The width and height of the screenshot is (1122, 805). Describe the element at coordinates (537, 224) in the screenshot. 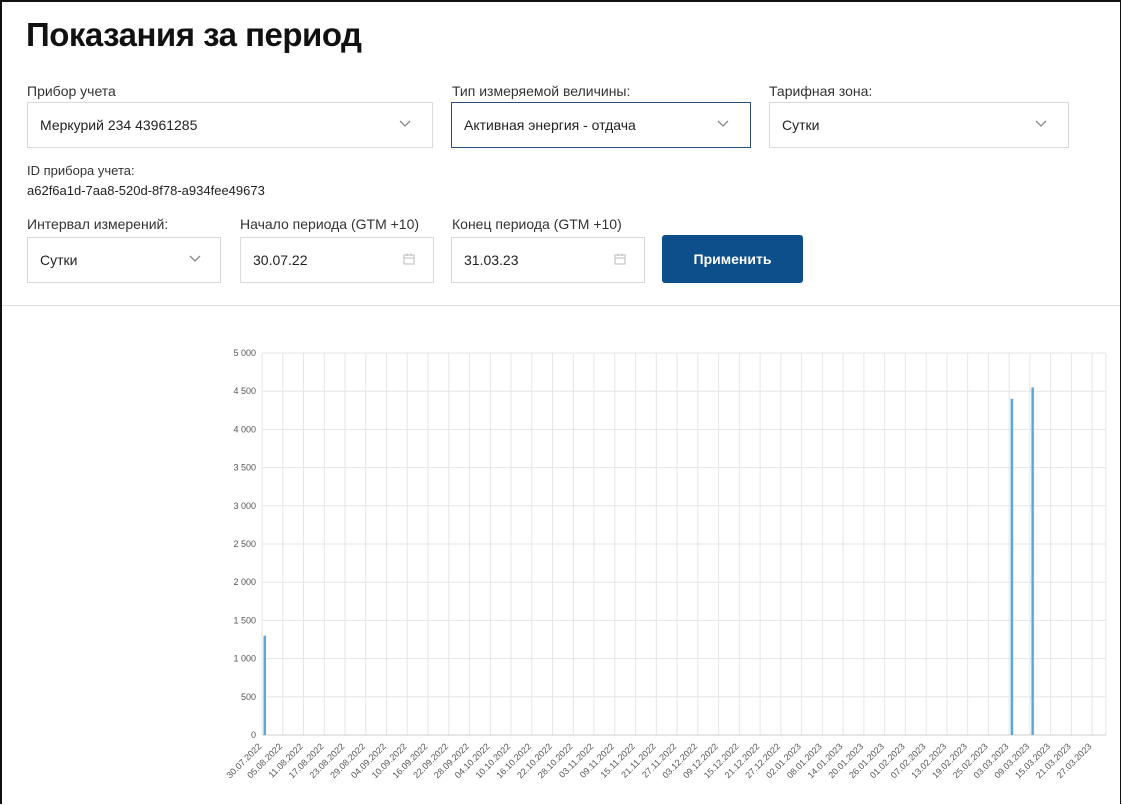

I see `end-date-label: Конец периода (GTM +10)` at that location.